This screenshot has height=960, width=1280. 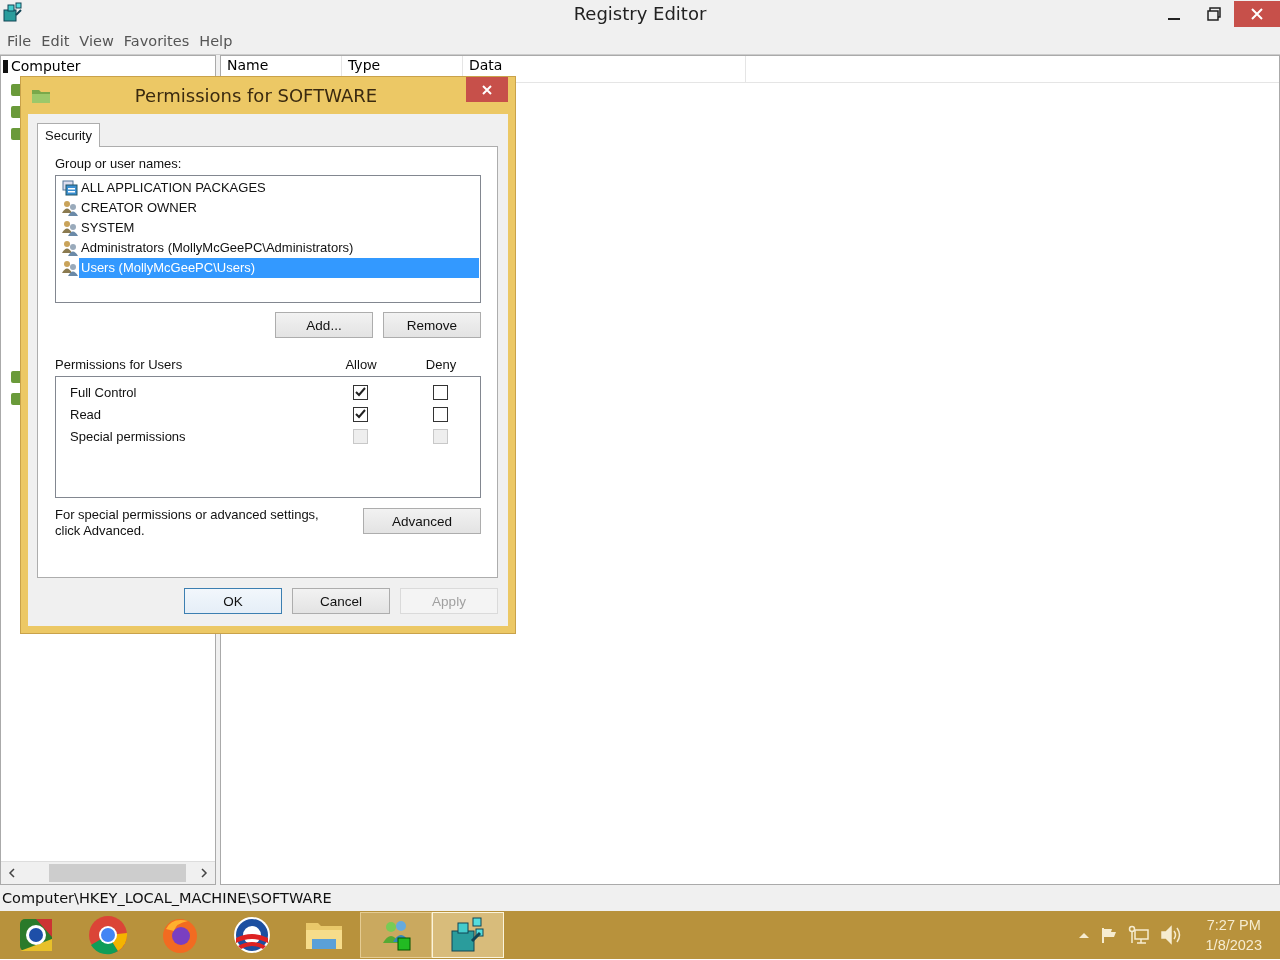 What do you see at coordinates (55, 41) in the screenshot?
I see `menu-item: Edit` at bounding box center [55, 41].